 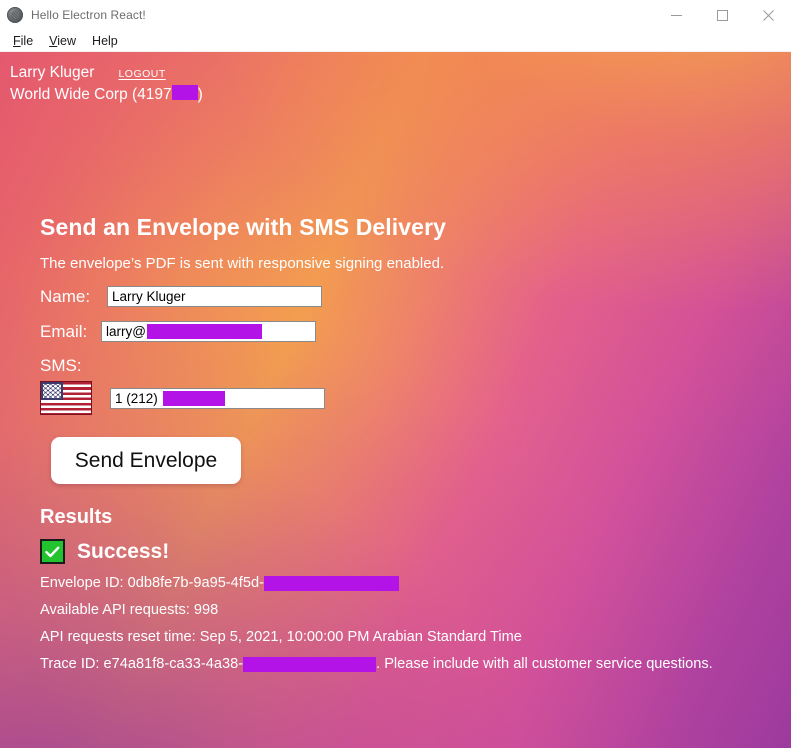 I want to click on redacted-envelope-id, so click(x=331, y=583).